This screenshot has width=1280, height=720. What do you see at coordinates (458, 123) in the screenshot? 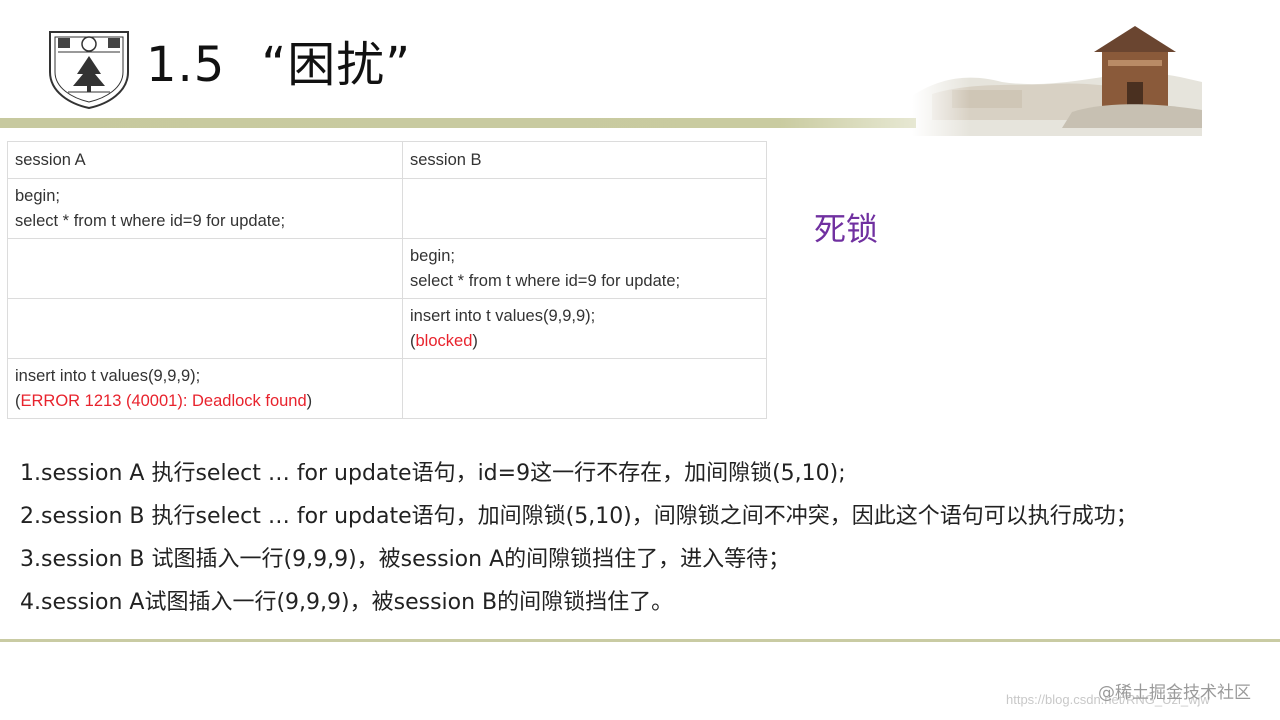
I see `header-accent-band` at bounding box center [458, 123].